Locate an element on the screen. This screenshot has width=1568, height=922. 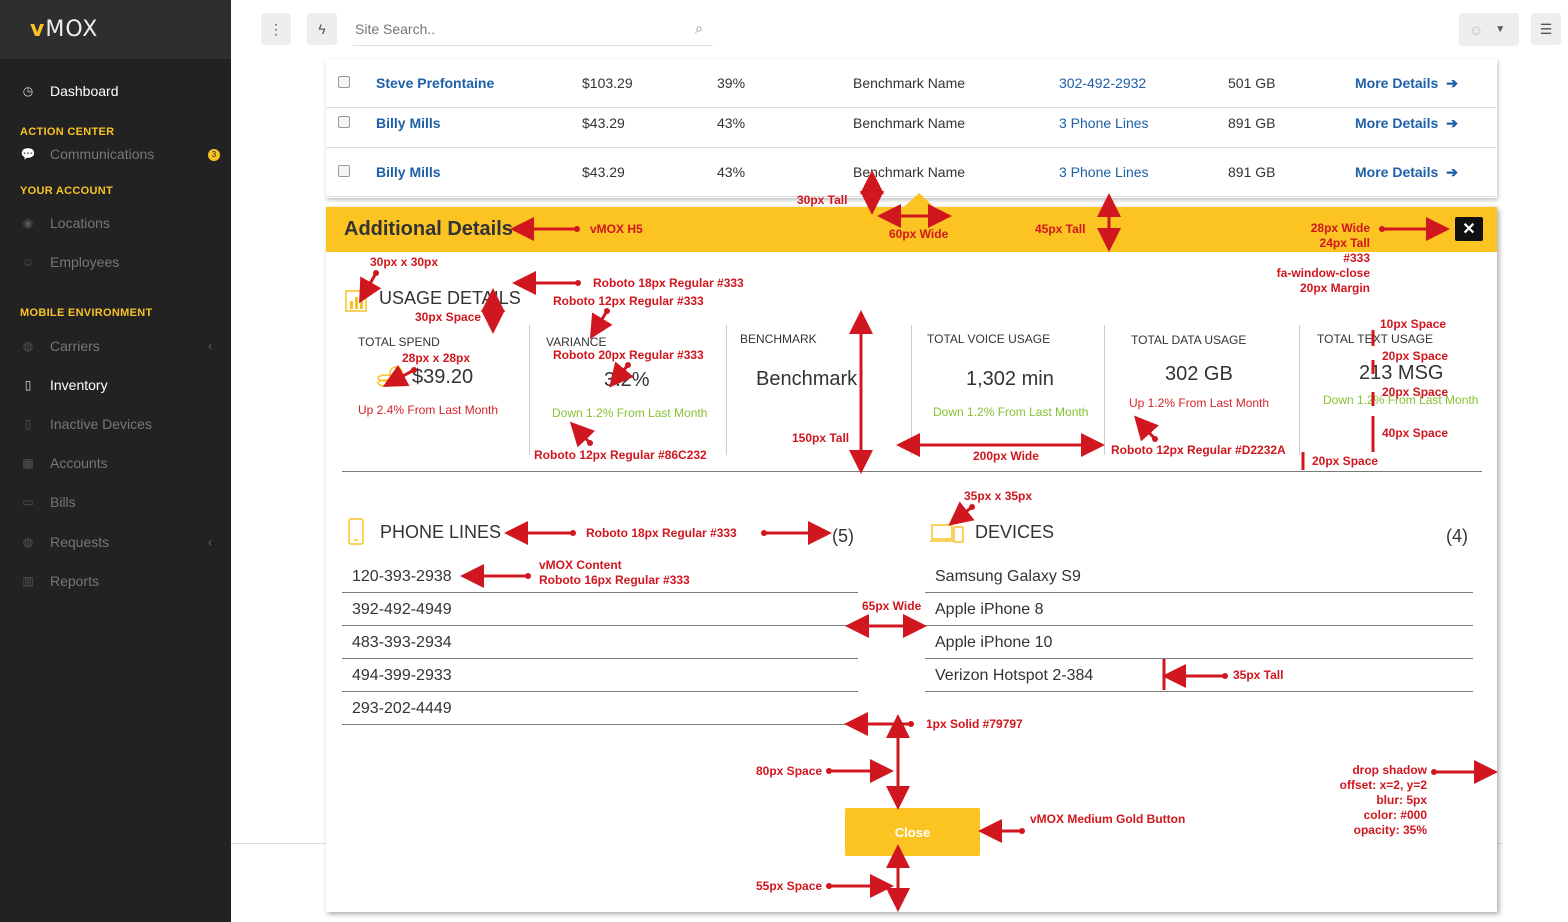
annotation-label: 150px Tall is located at coordinates (821, 438).